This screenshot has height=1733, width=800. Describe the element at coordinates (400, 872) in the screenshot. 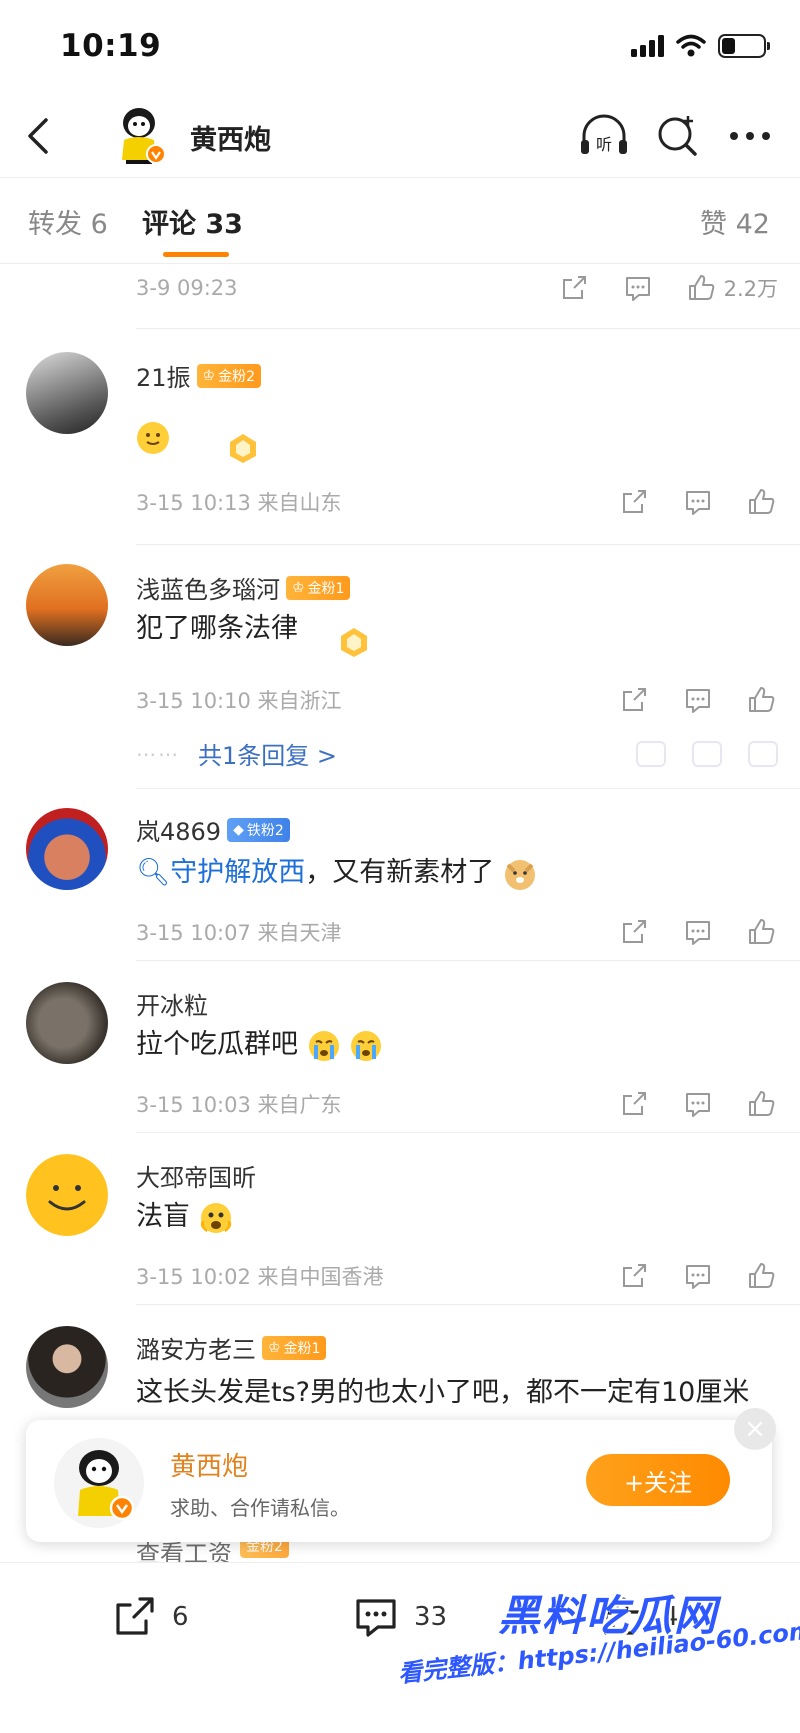

I see `comment-body: ，又有新素材了` at that location.